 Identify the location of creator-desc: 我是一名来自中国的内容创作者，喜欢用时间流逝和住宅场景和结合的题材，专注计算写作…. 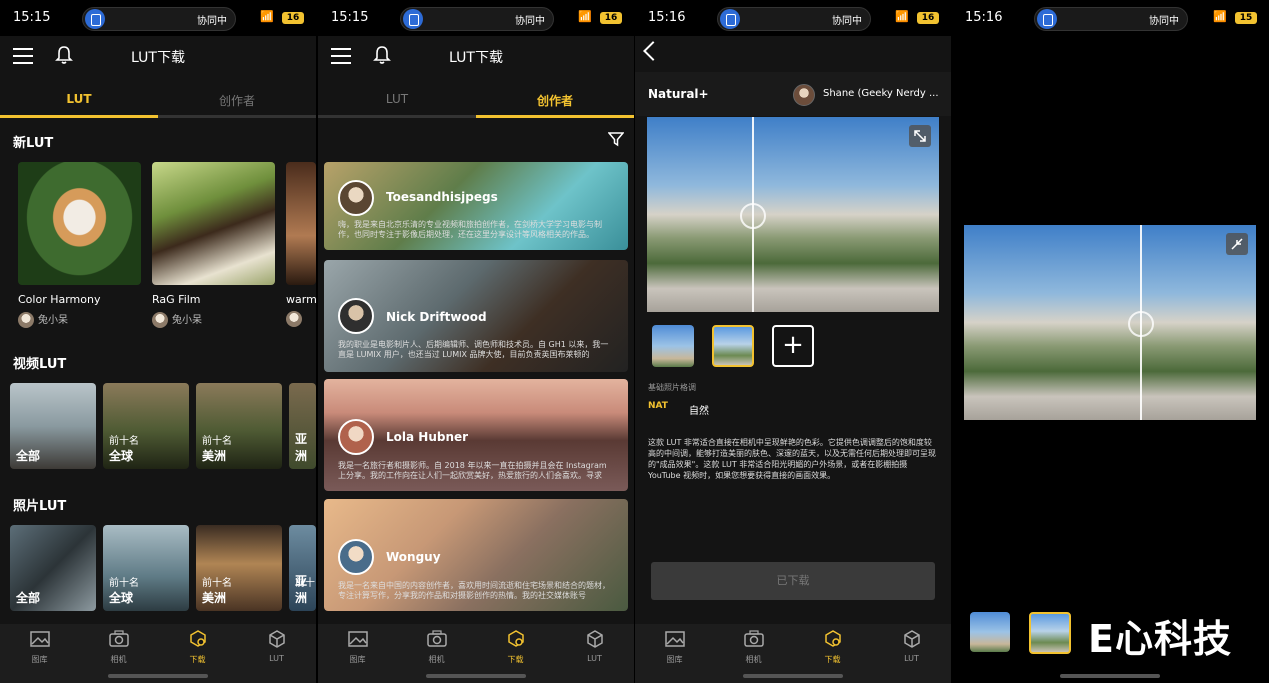
(474, 590).